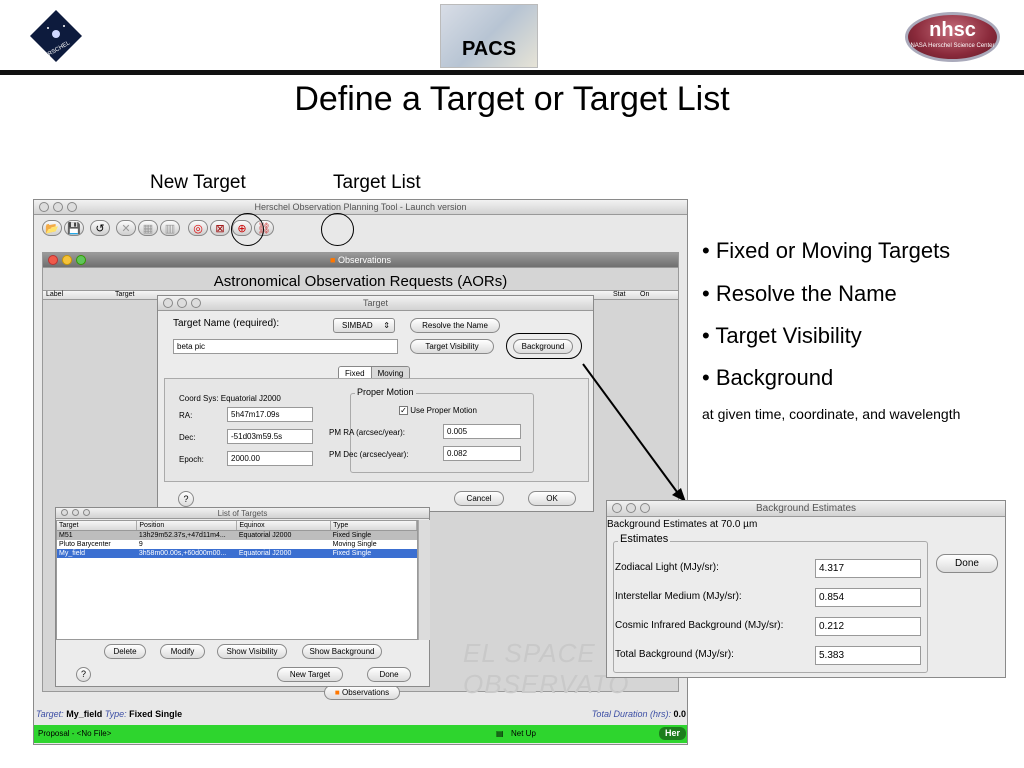 The image size is (1024, 768). Describe the element at coordinates (868, 626) in the screenshot. I see `cib-value: 0.212` at that location.